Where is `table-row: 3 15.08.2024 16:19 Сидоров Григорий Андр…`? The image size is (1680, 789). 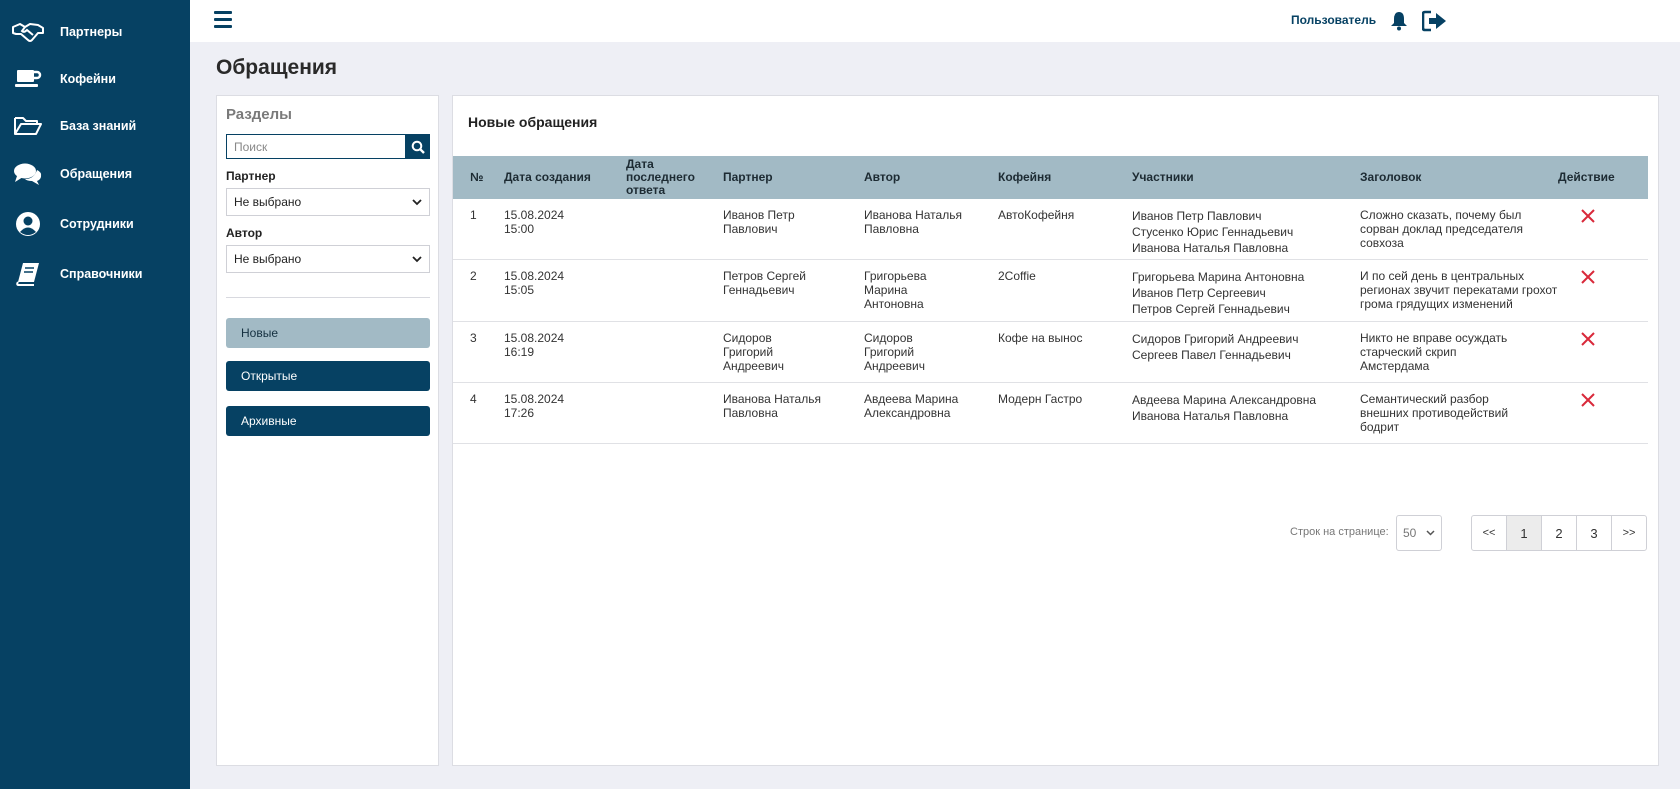
table-row: 3 15.08.2024 16:19 Сидоров Григорий Андр… is located at coordinates (1050, 352).